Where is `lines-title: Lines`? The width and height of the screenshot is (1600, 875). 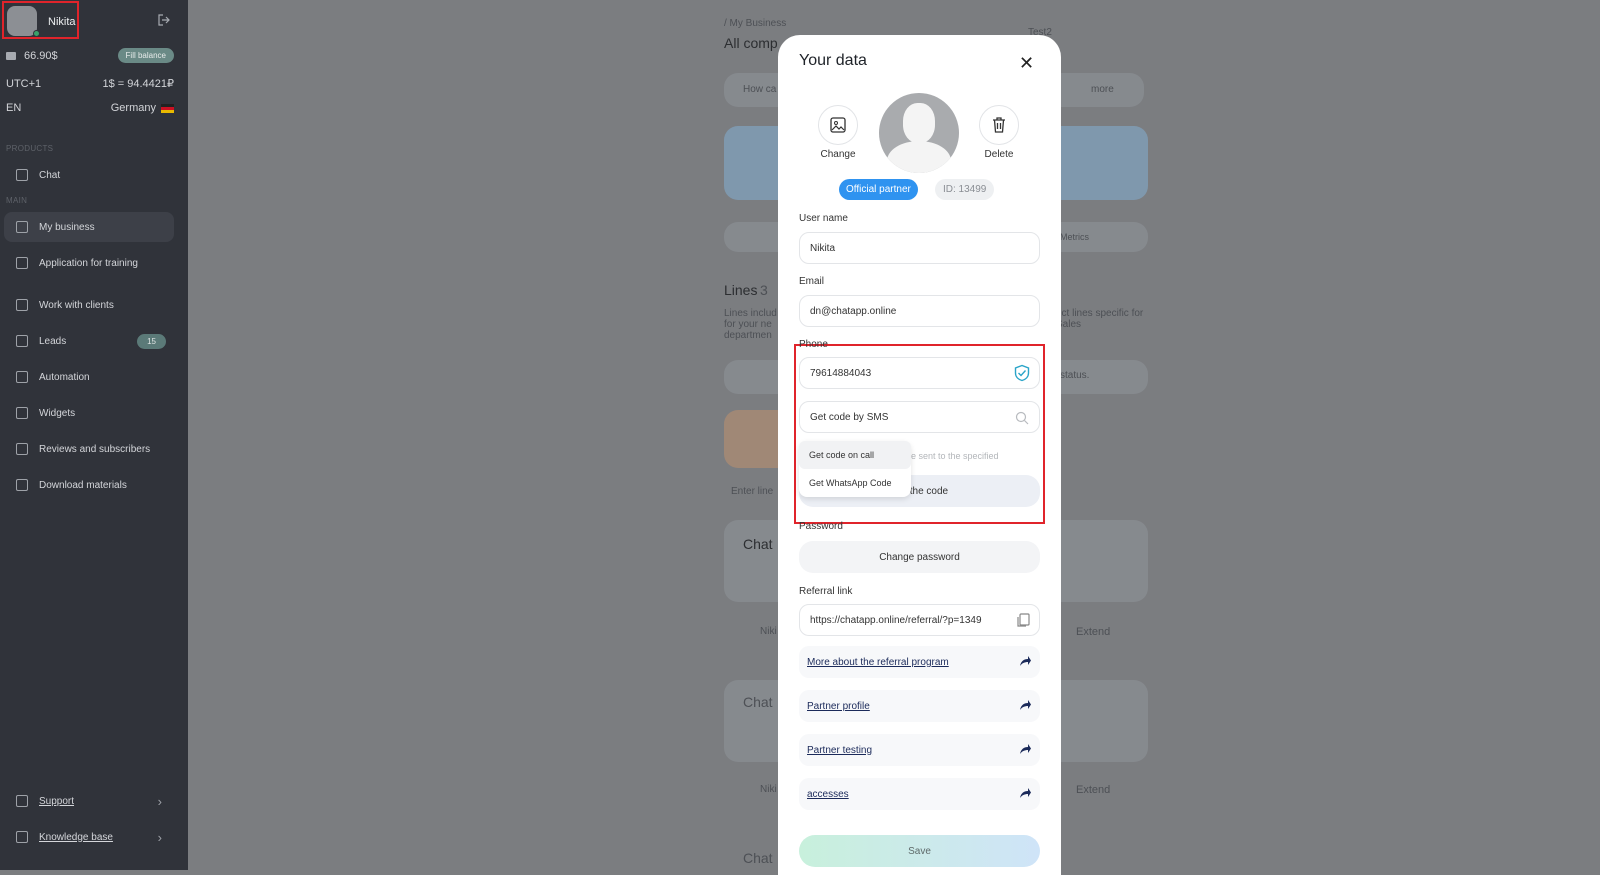 lines-title: Lines is located at coordinates (741, 290).